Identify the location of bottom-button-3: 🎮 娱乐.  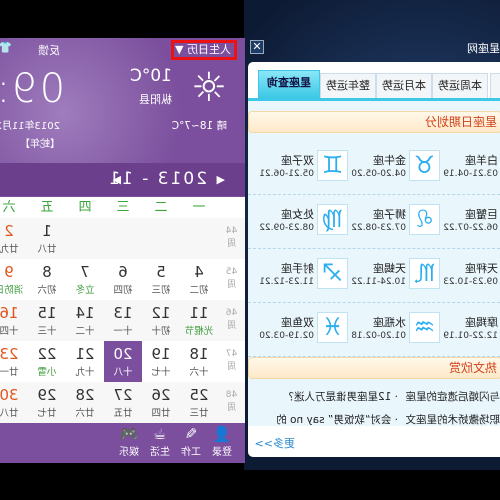
(129, 441).